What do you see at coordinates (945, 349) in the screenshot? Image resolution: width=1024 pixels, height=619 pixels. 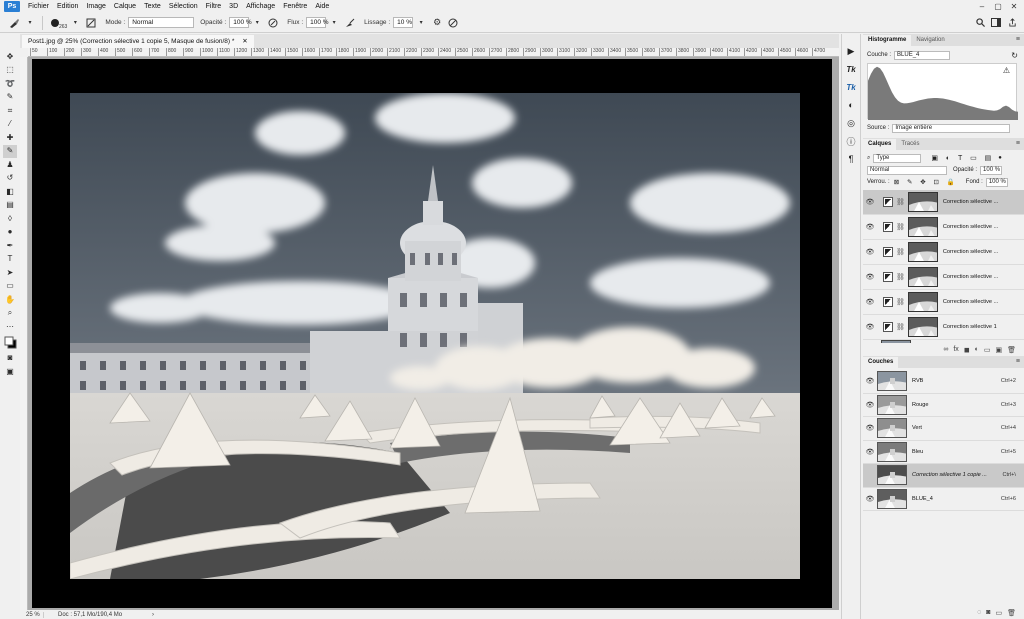 I see `link-layers-icon: ∞` at bounding box center [945, 349].